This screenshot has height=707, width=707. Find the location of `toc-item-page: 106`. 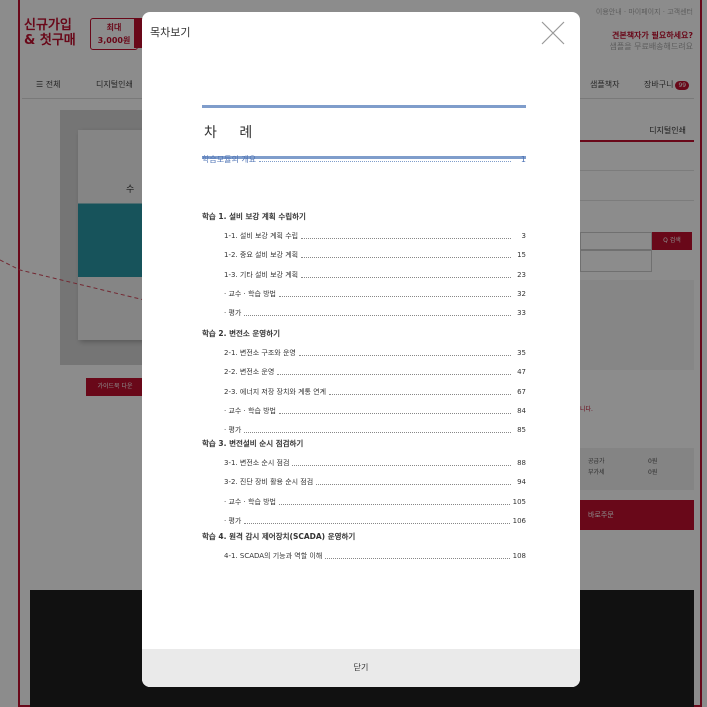

toc-item-page: 106 is located at coordinates (519, 520).